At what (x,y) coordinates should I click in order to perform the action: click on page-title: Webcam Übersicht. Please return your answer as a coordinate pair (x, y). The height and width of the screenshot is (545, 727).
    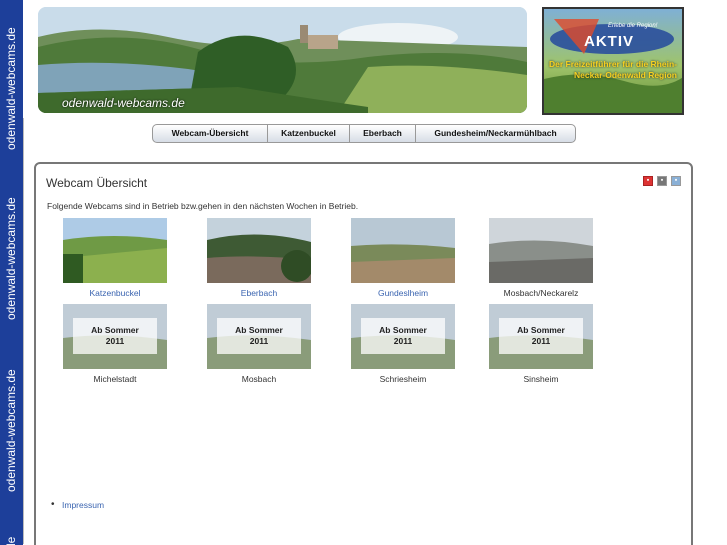
    Looking at the image, I should click on (97, 183).